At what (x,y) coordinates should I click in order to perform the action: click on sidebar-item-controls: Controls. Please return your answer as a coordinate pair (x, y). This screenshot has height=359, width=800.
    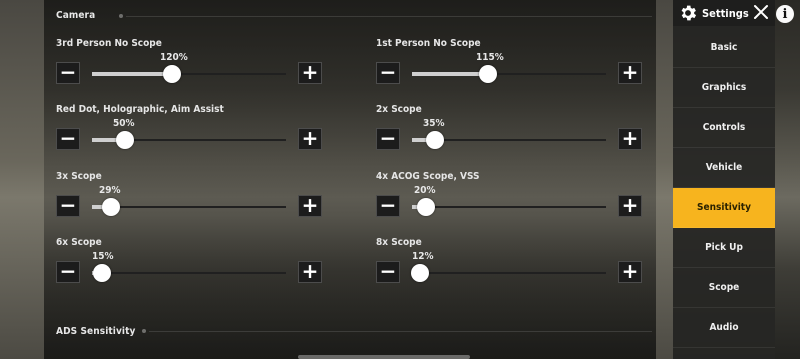
    Looking at the image, I should click on (724, 128).